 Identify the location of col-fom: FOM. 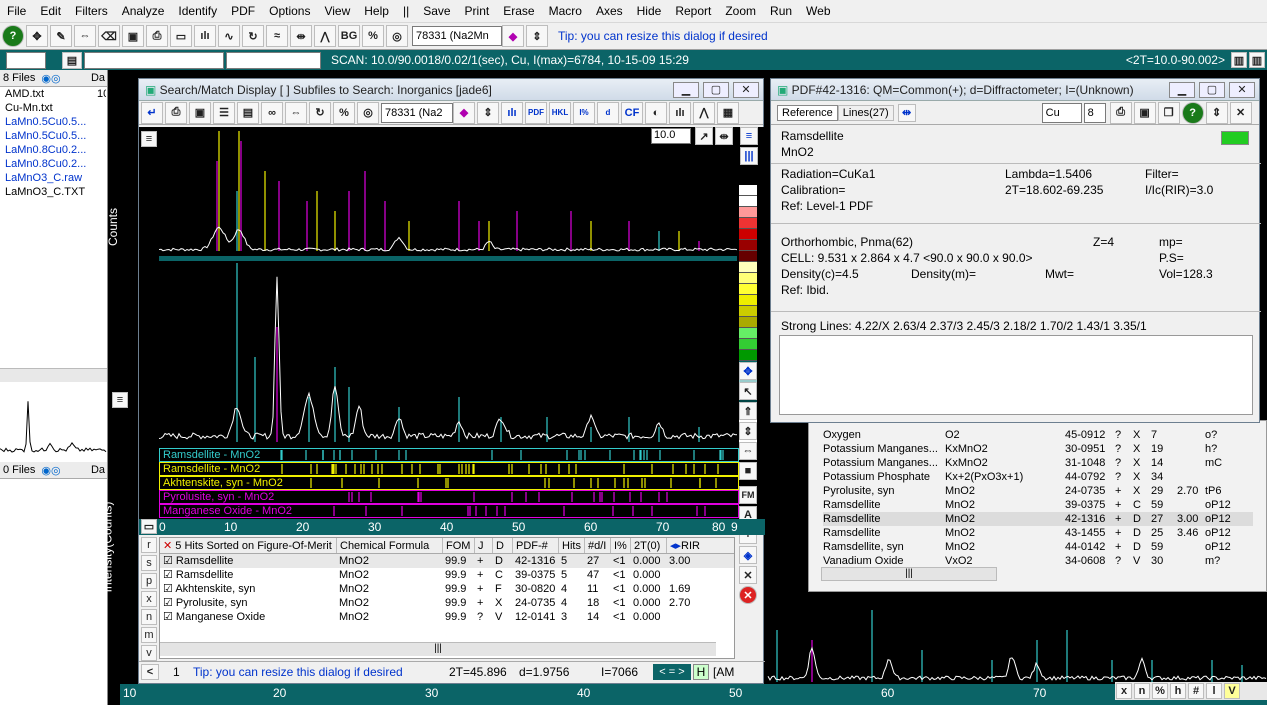
(458, 545).